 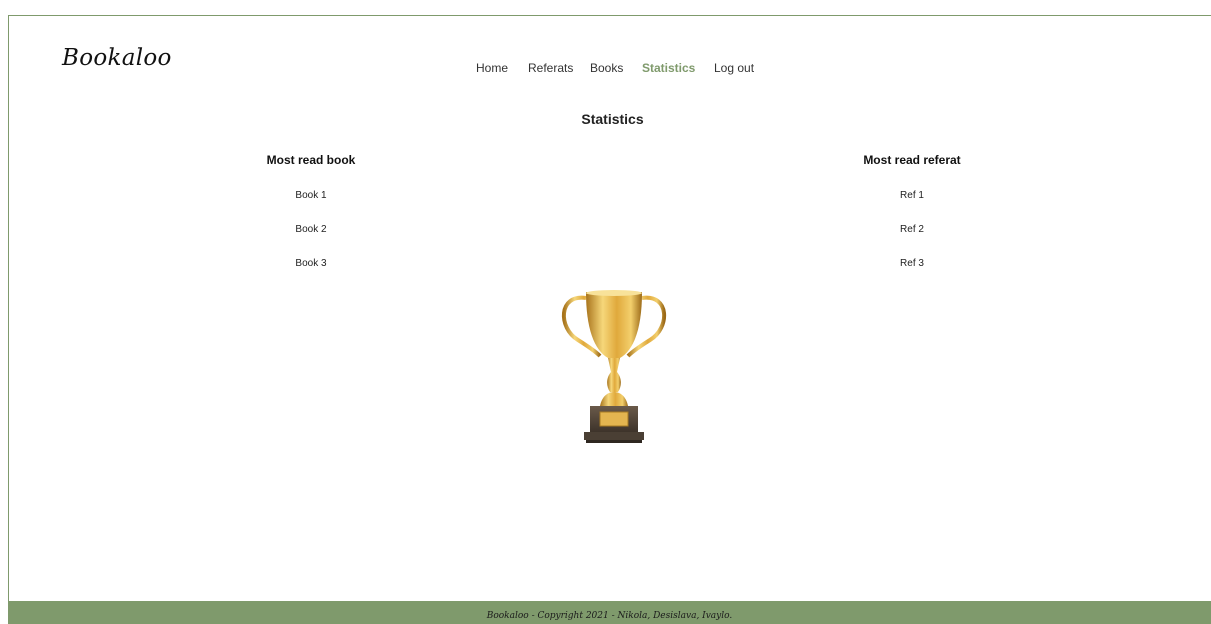 What do you see at coordinates (311, 195) in the screenshot?
I see `list-item: Book 1` at bounding box center [311, 195].